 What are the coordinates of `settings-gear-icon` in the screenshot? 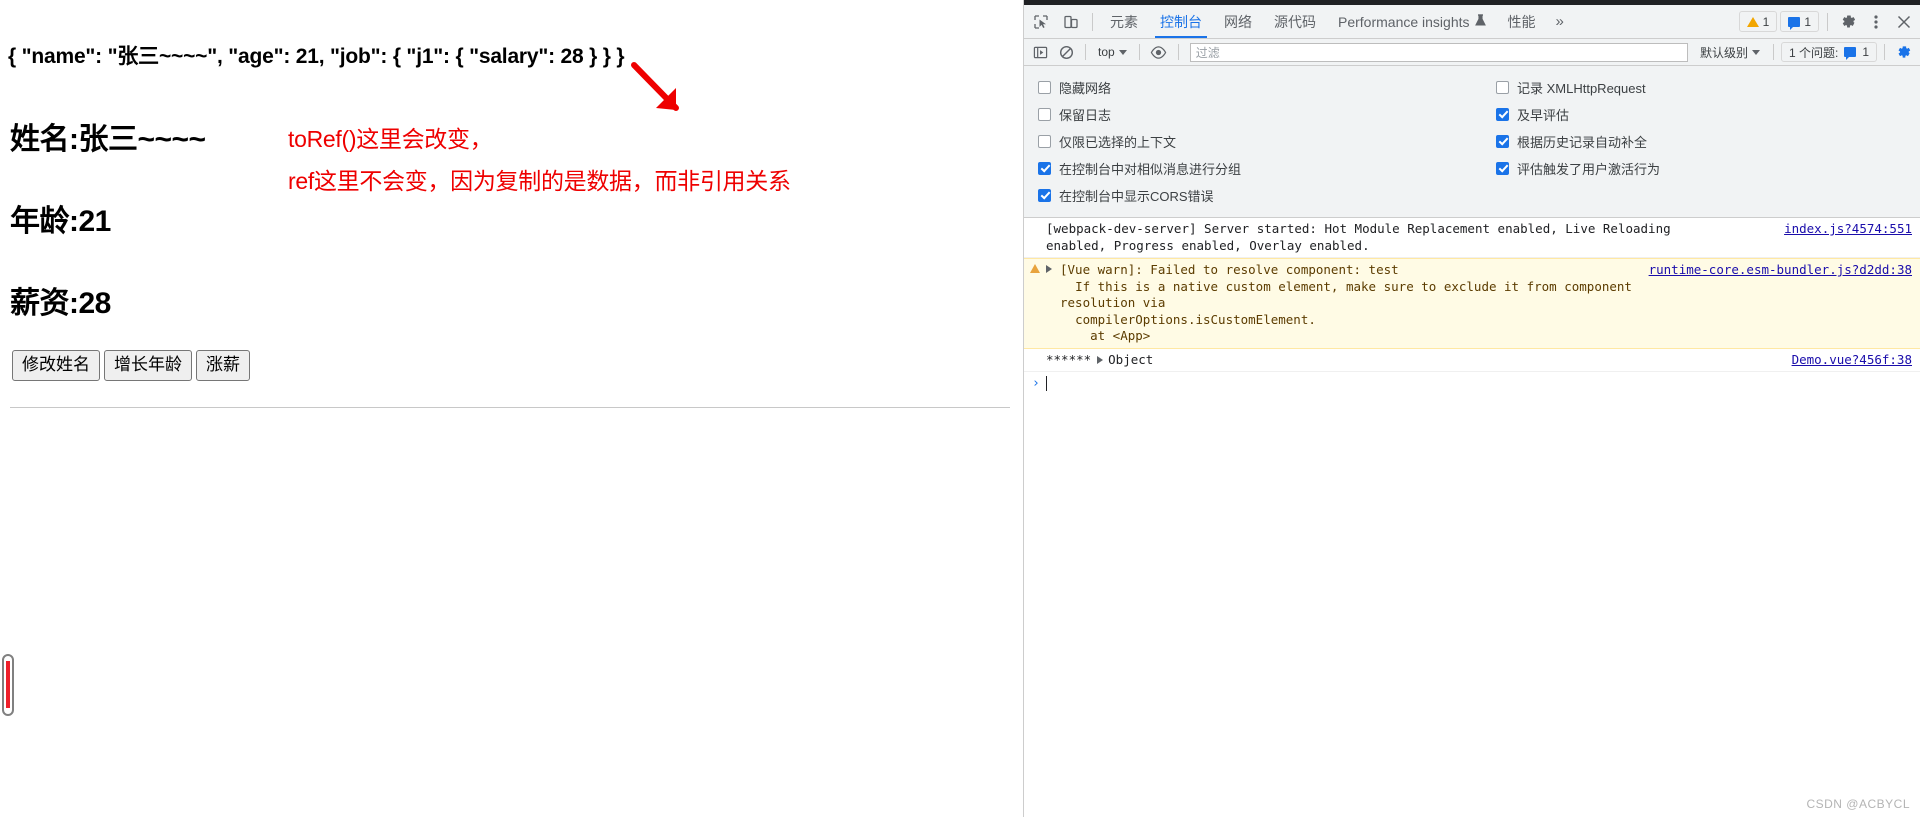 It's located at (1848, 21).